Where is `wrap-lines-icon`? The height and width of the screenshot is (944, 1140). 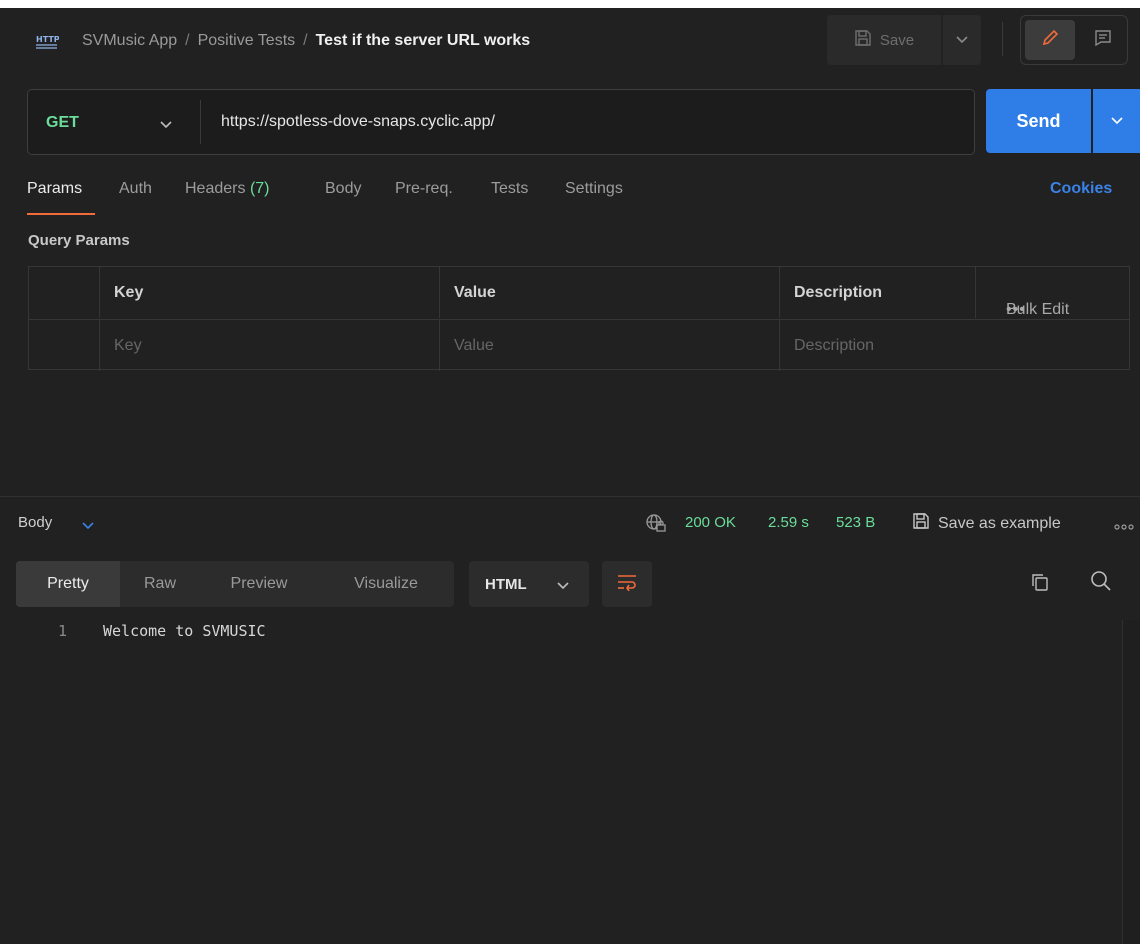
wrap-lines-icon is located at coordinates (627, 584).